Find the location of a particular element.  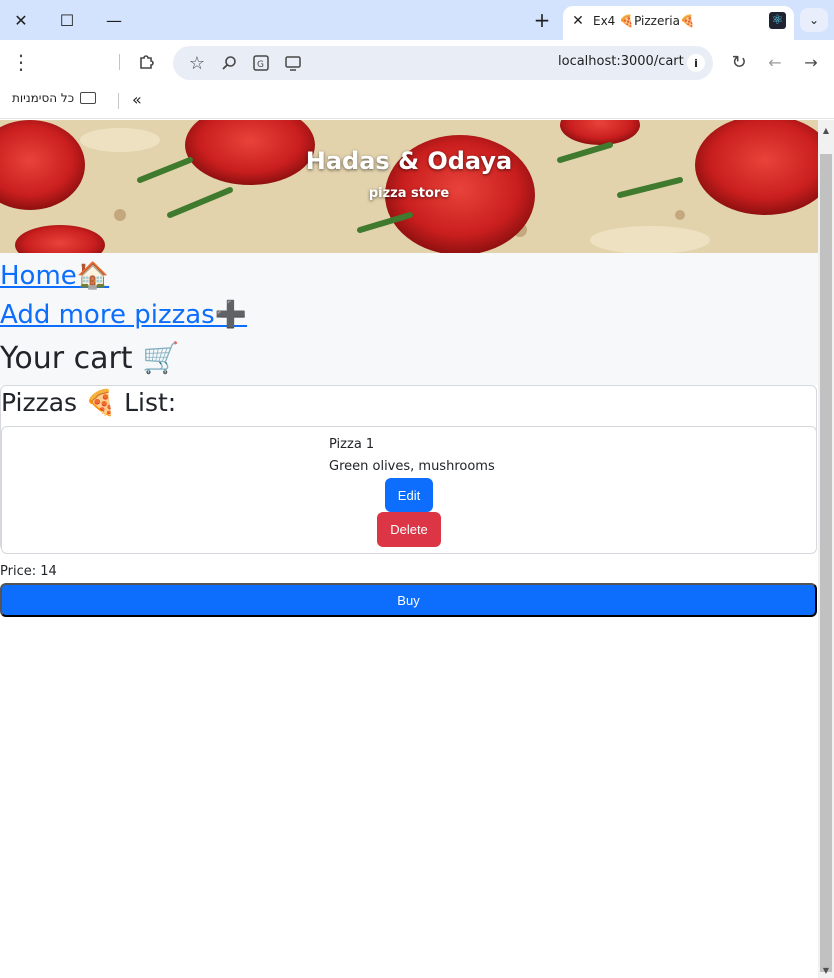

react-icon: ⚛ is located at coordinates (777, 20).